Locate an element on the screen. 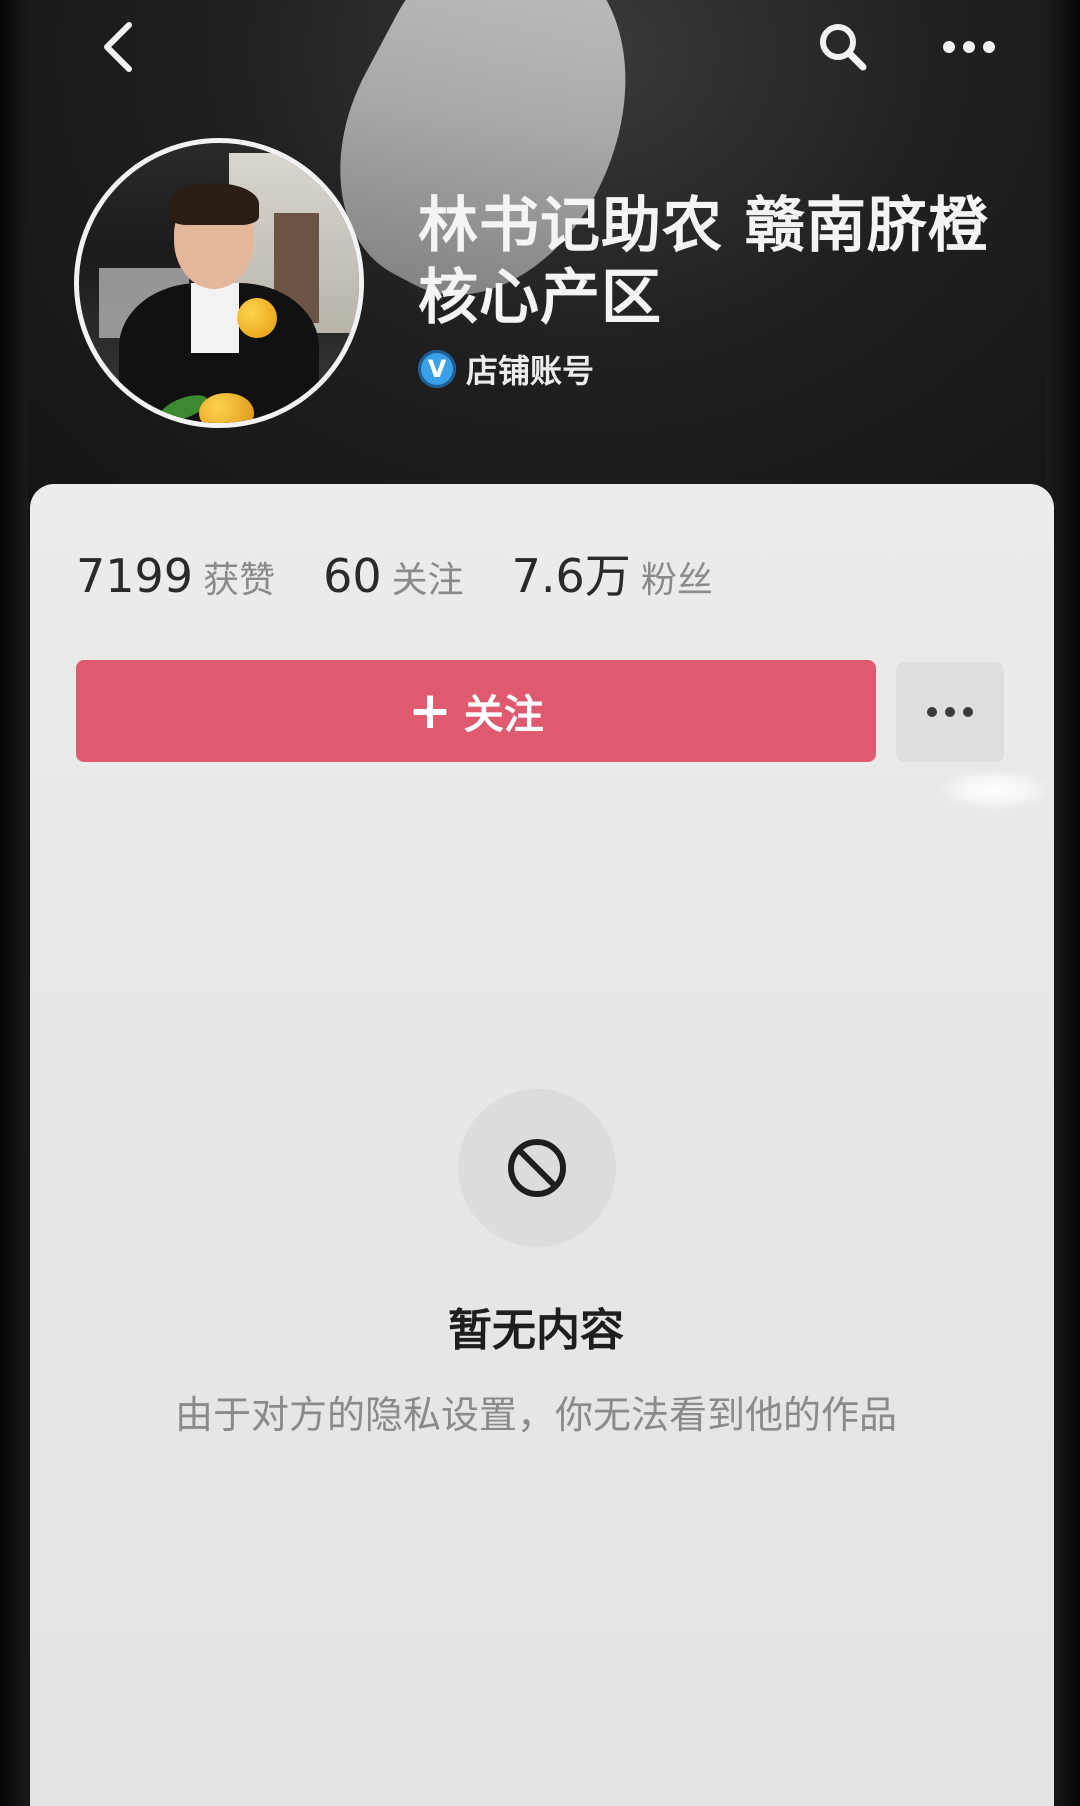 The image size is (1080, 1806). stat-label: 关注 is located at coordinates (427, 580).